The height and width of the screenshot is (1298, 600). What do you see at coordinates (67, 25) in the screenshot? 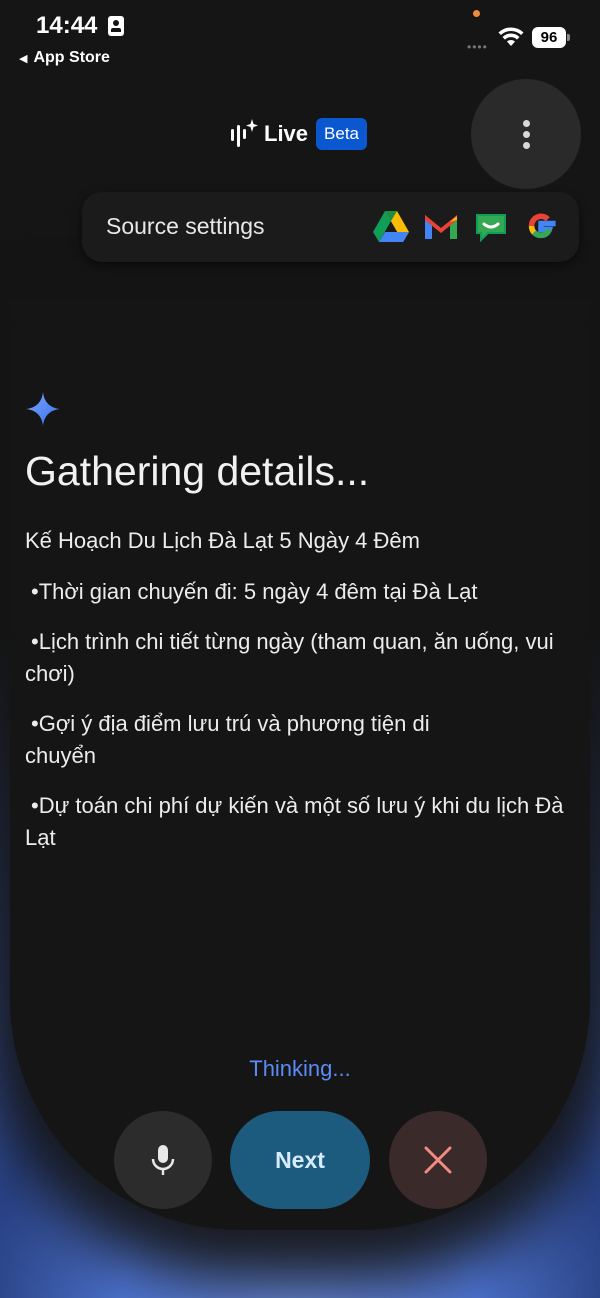
I see `status-time: 14:44` at bounding box center [67, 25].